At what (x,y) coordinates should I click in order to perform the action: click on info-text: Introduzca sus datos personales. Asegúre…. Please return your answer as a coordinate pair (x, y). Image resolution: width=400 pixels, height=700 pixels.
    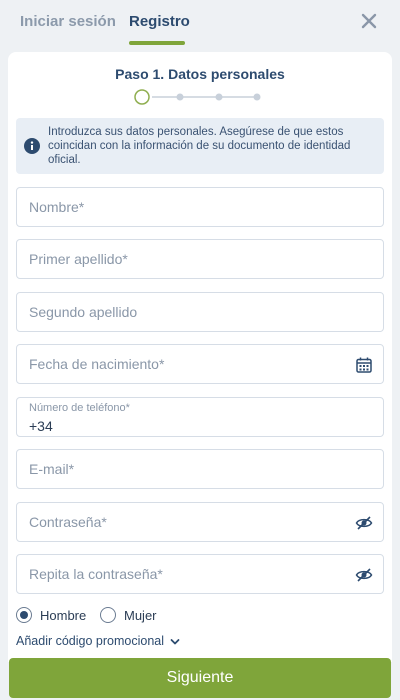
    Looking at the image, I should click on (199, 146).